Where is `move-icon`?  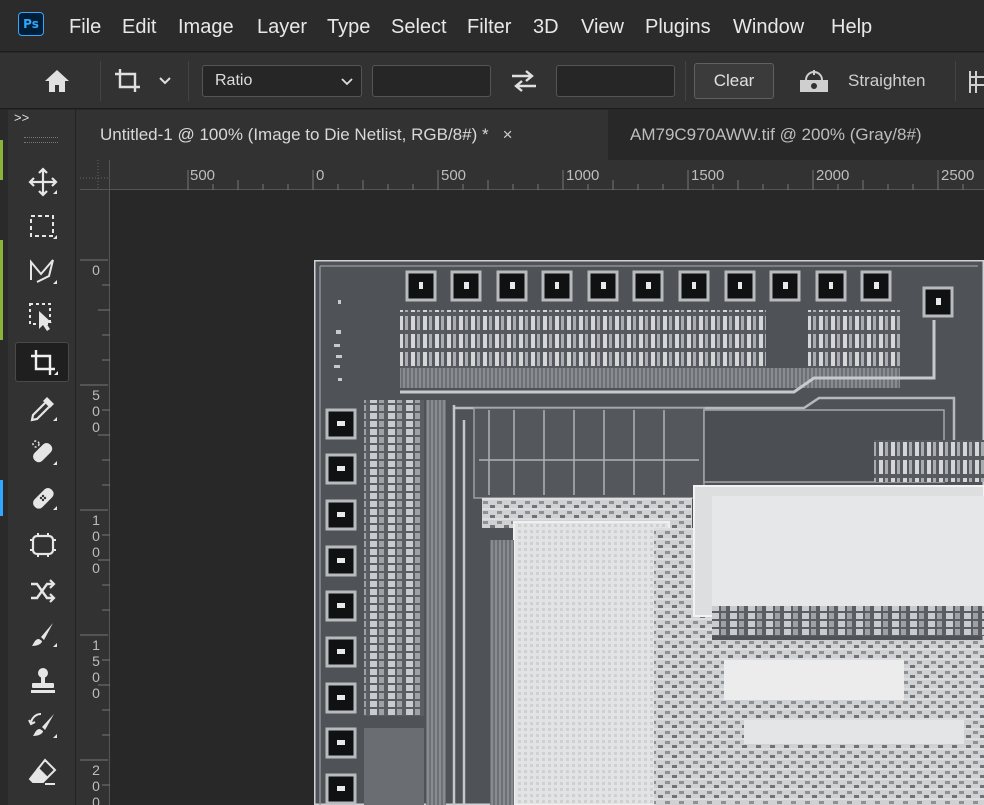 move-icon is located at coordinates (43, 182).